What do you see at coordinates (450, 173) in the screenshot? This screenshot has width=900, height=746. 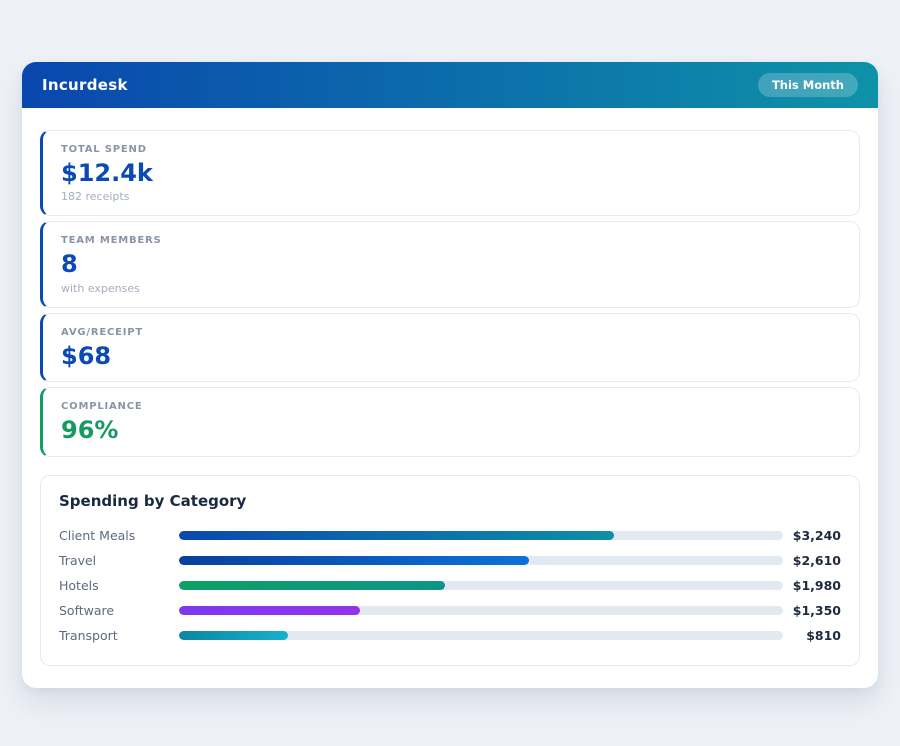 I see `stat-card-total-spend: TOTAL SPEND $12.4k 182 receipts` at bounding box center [450, 173].